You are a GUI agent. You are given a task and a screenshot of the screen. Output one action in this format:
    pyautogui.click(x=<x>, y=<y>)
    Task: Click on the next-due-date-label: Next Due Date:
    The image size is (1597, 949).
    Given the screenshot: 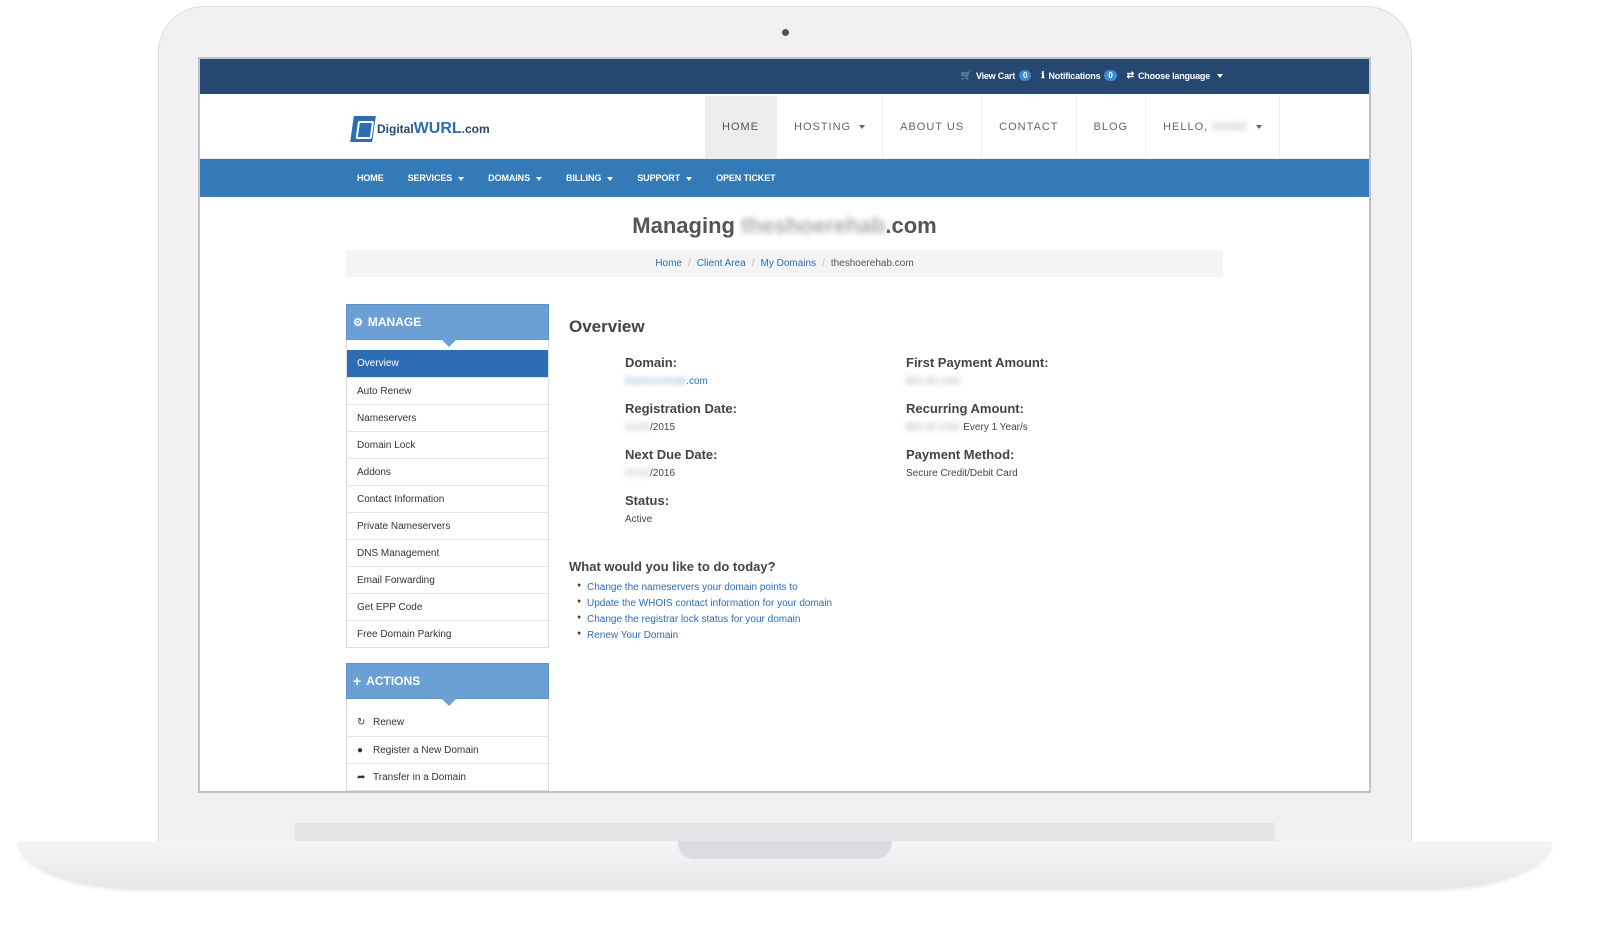 What is the action you would take?
    pyautogui.click(x=671, y=454)
    